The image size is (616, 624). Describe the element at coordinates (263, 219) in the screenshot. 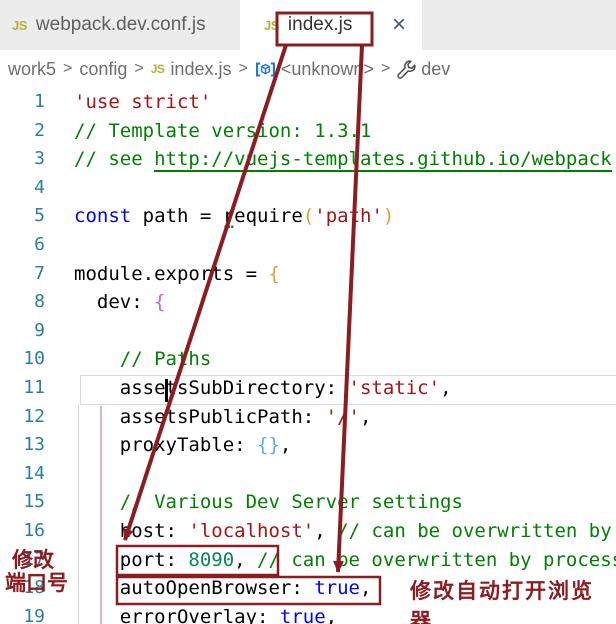

I see `code-token: require` at that location.